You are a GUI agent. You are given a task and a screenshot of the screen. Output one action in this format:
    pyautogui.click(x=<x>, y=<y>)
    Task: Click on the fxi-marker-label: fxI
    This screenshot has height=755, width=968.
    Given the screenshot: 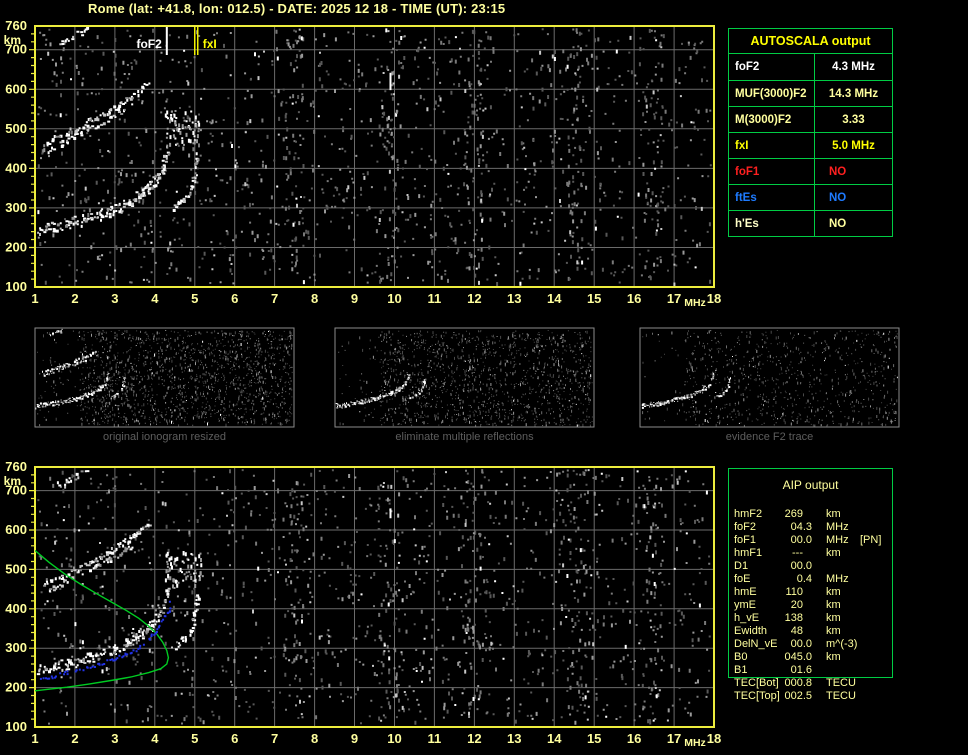 What is the action you would take?
    pyautogui.click(x=210, y=44)
    